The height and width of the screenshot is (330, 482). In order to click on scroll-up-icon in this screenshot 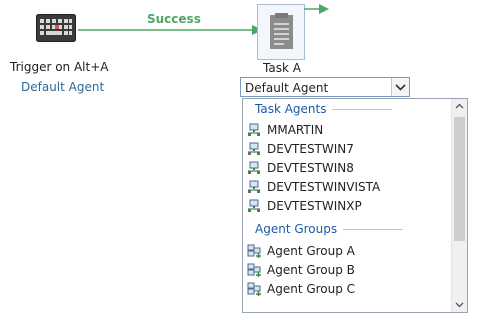, I will do `click(459, 106)`.